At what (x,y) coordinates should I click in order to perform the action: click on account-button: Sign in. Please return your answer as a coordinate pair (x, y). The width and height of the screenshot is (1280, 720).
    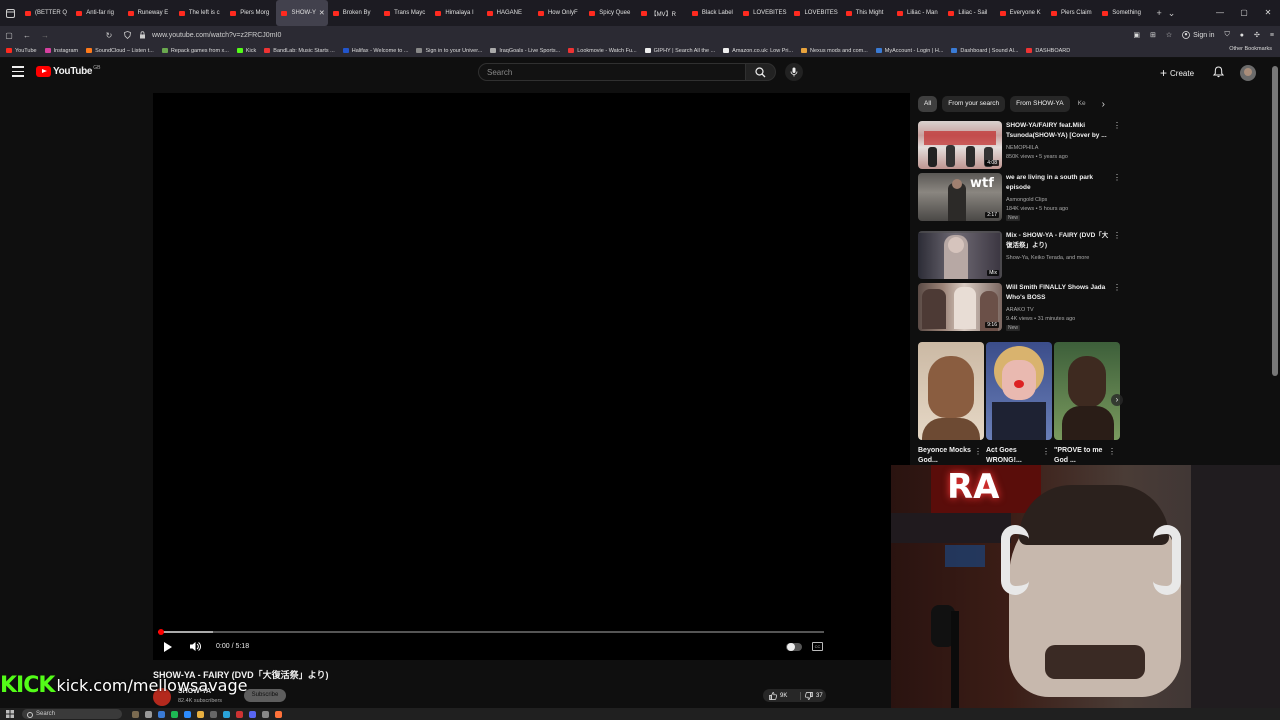
    Looking at the image, I should click on (1198, 35).